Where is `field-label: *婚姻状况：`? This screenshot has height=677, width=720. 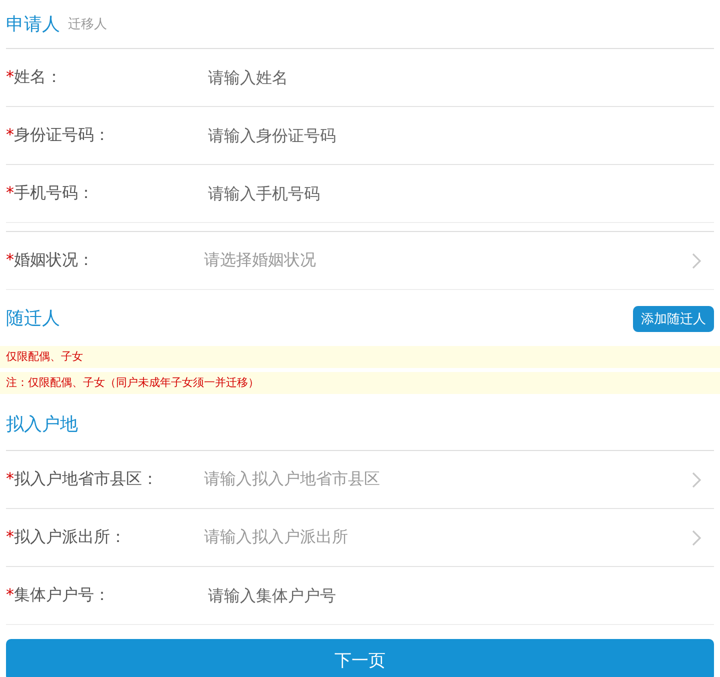
field-label: *婚姻状况： is located at coordinates (50, 260).